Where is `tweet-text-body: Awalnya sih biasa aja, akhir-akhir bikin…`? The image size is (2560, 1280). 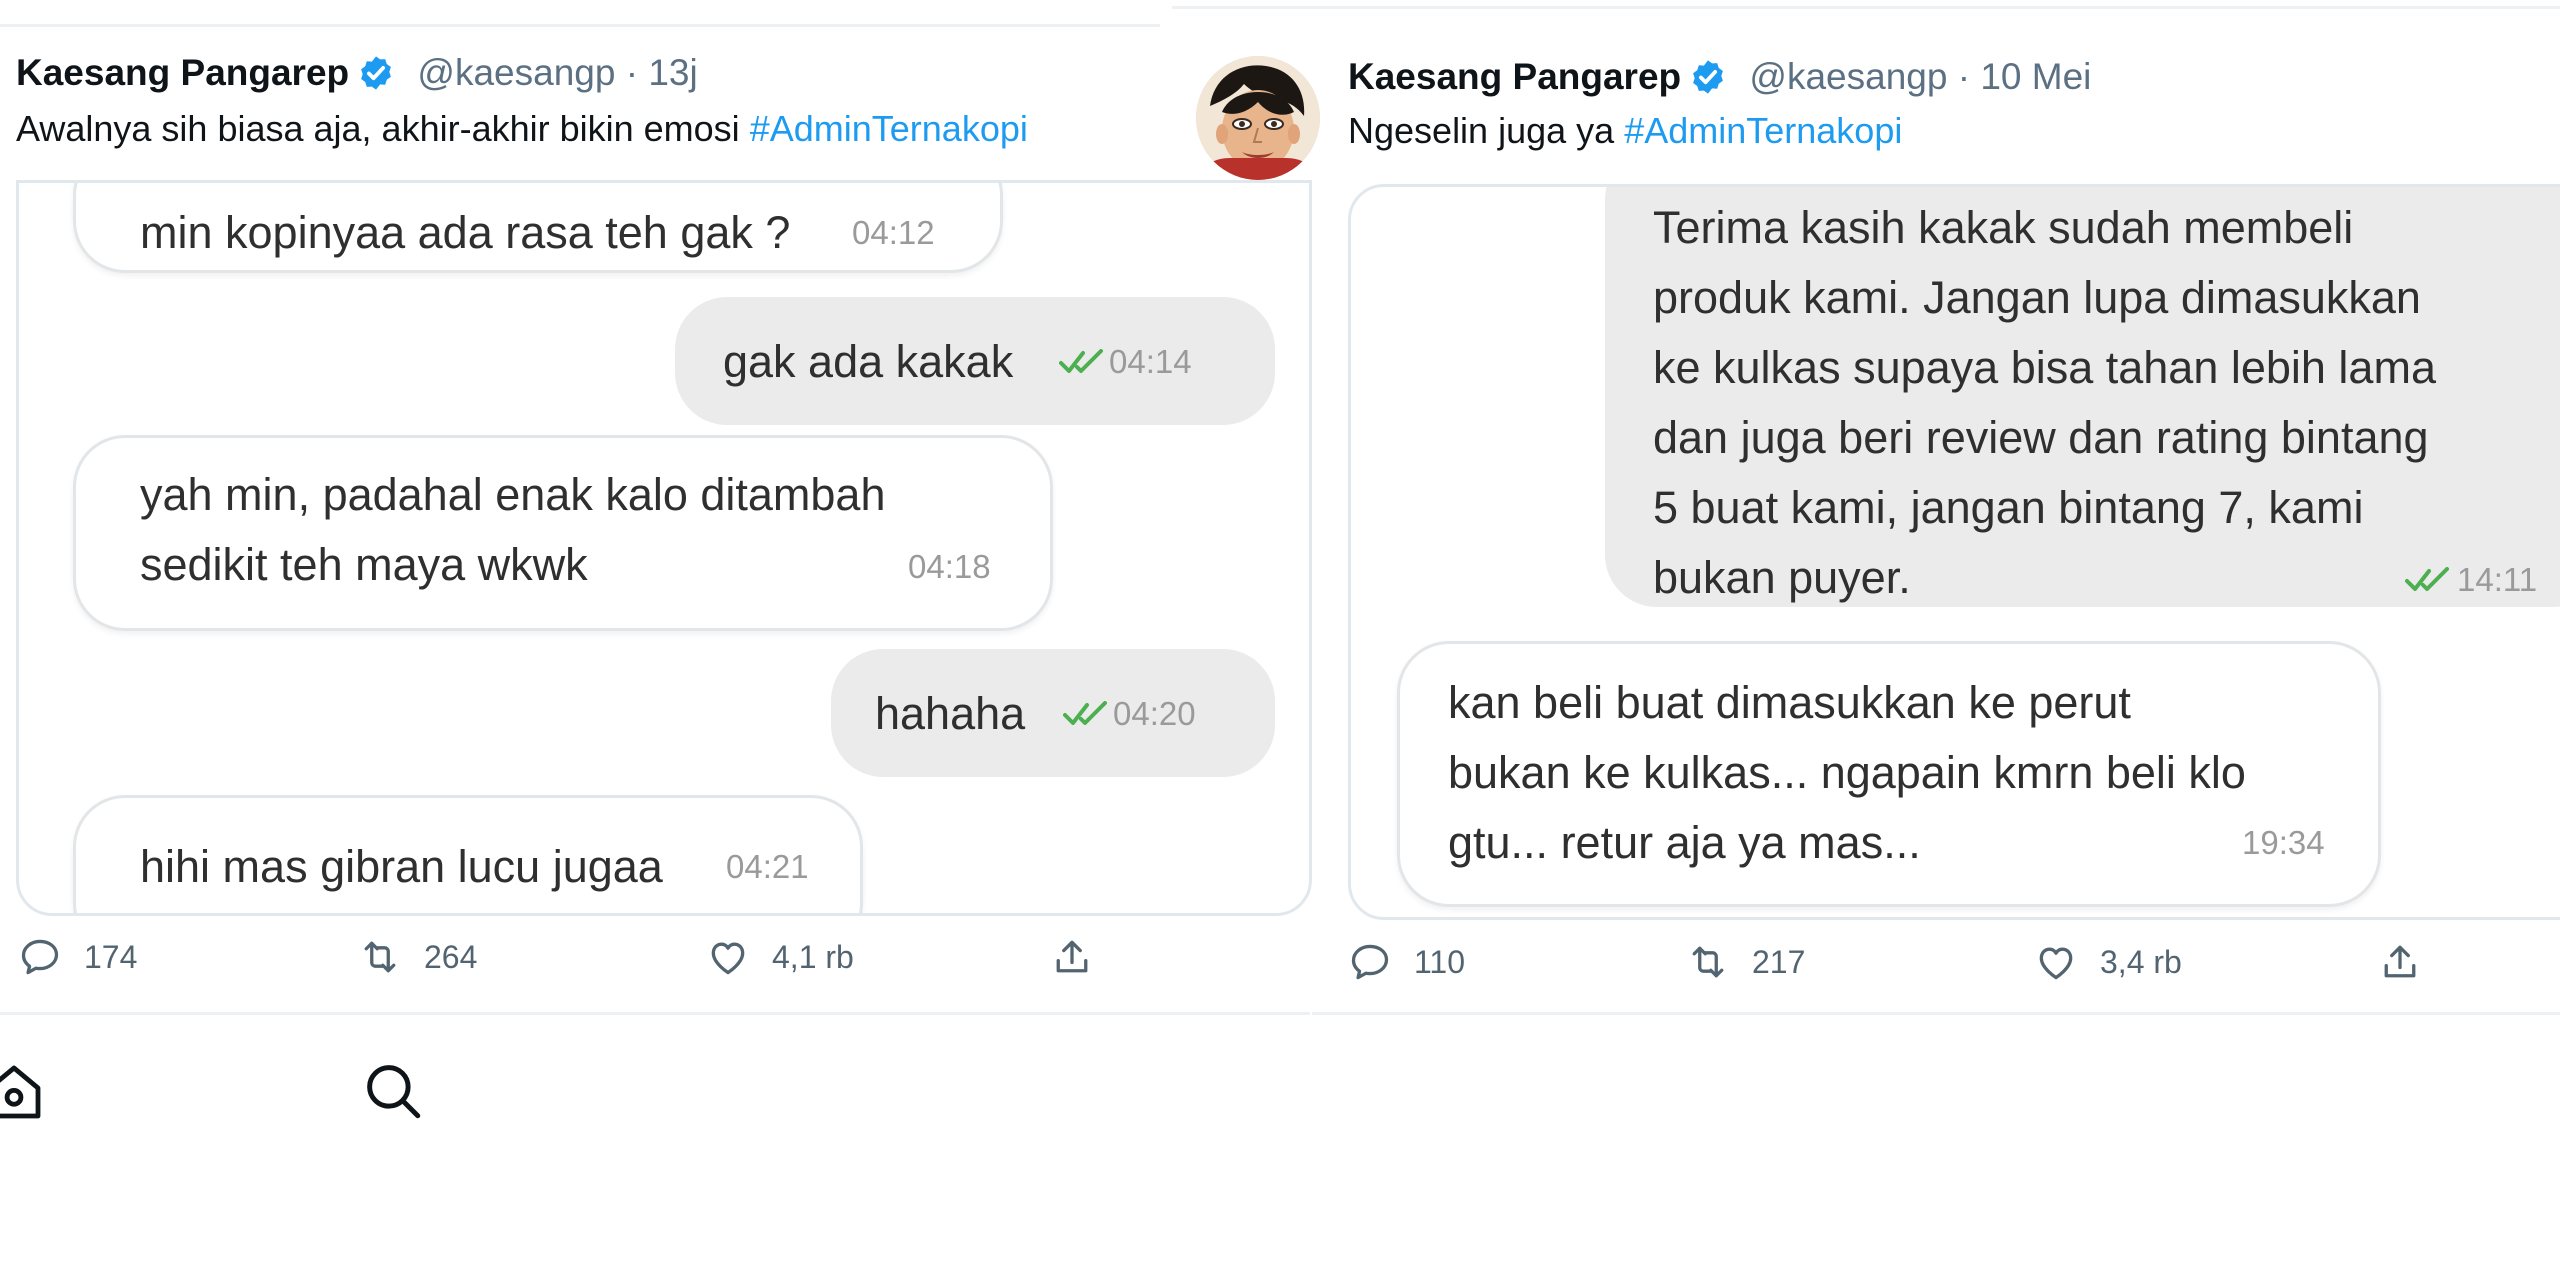
tweet-text-body: Awalnya sih biasa aja, akhir-akhir bikin… is located at coordinates (378, 128).